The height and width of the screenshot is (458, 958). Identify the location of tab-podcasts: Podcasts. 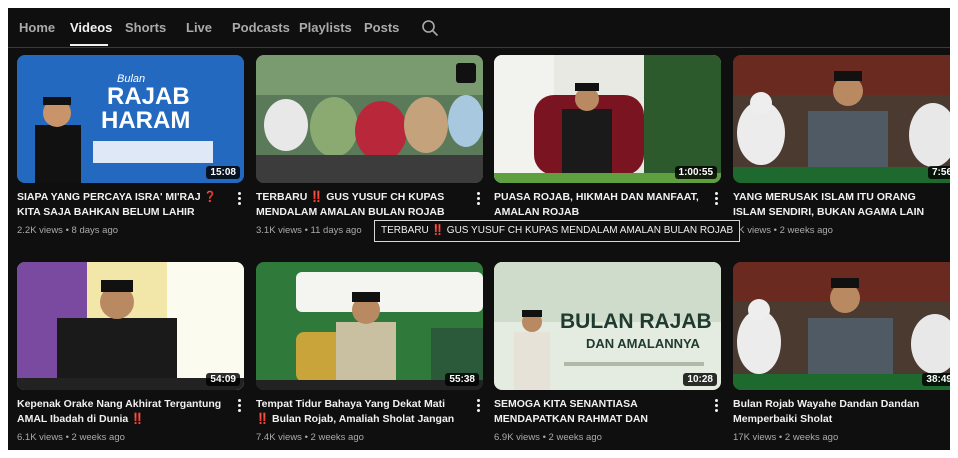
(261, 27).